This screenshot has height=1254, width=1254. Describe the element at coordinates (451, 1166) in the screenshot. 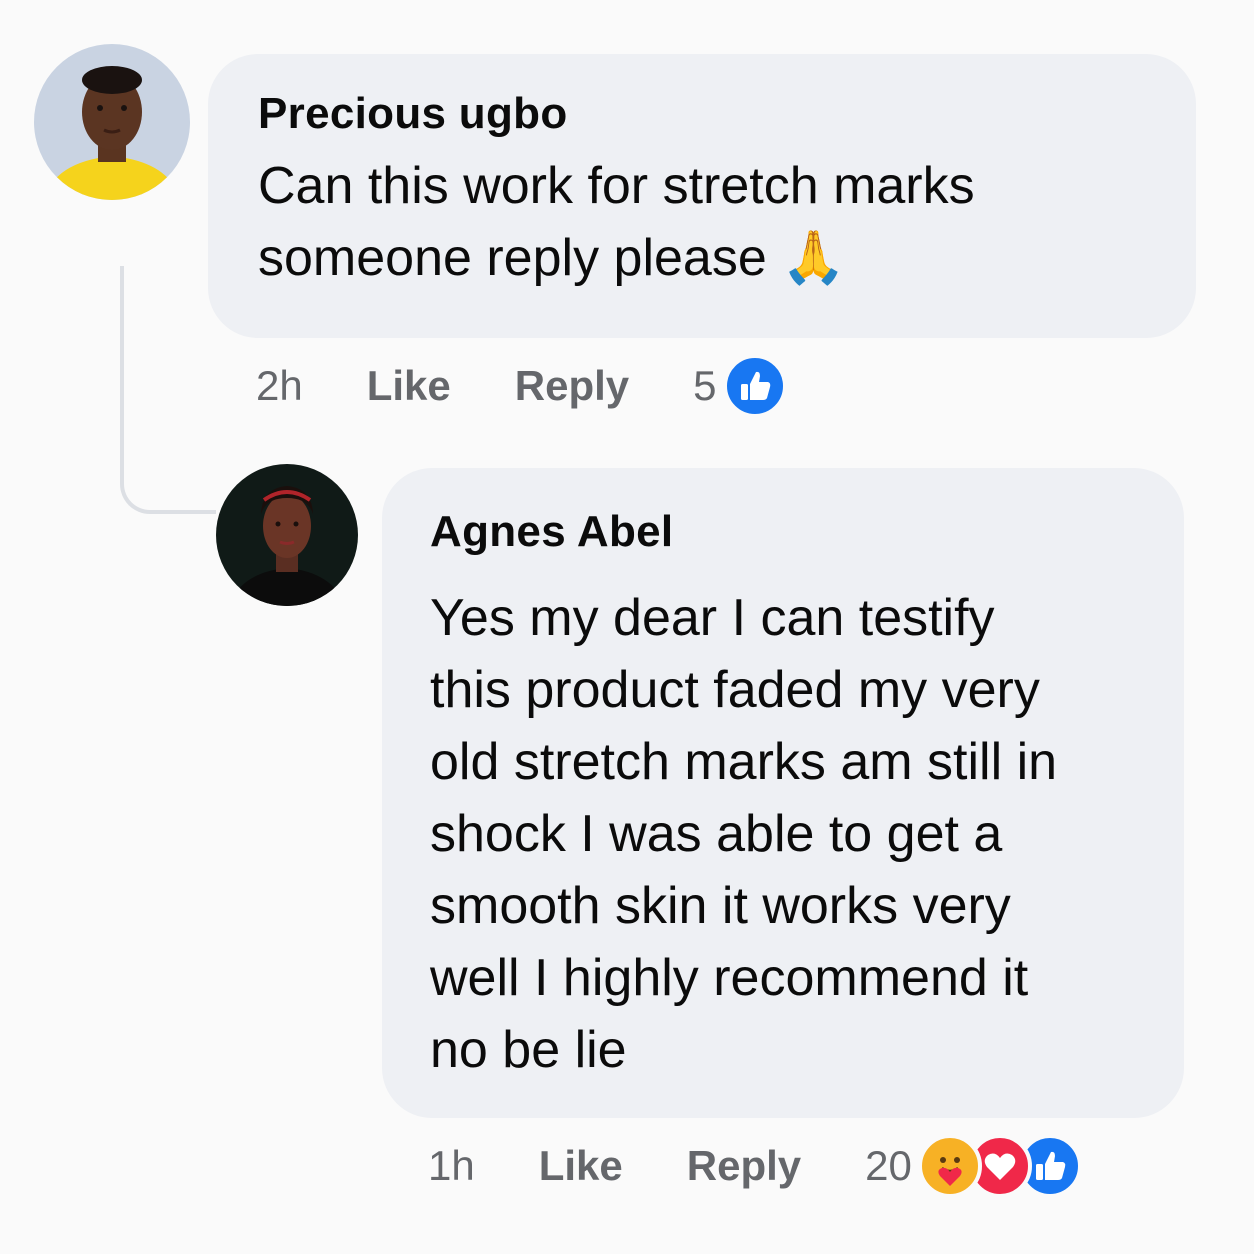

I see `comment-timestamp: 1h` at that location.